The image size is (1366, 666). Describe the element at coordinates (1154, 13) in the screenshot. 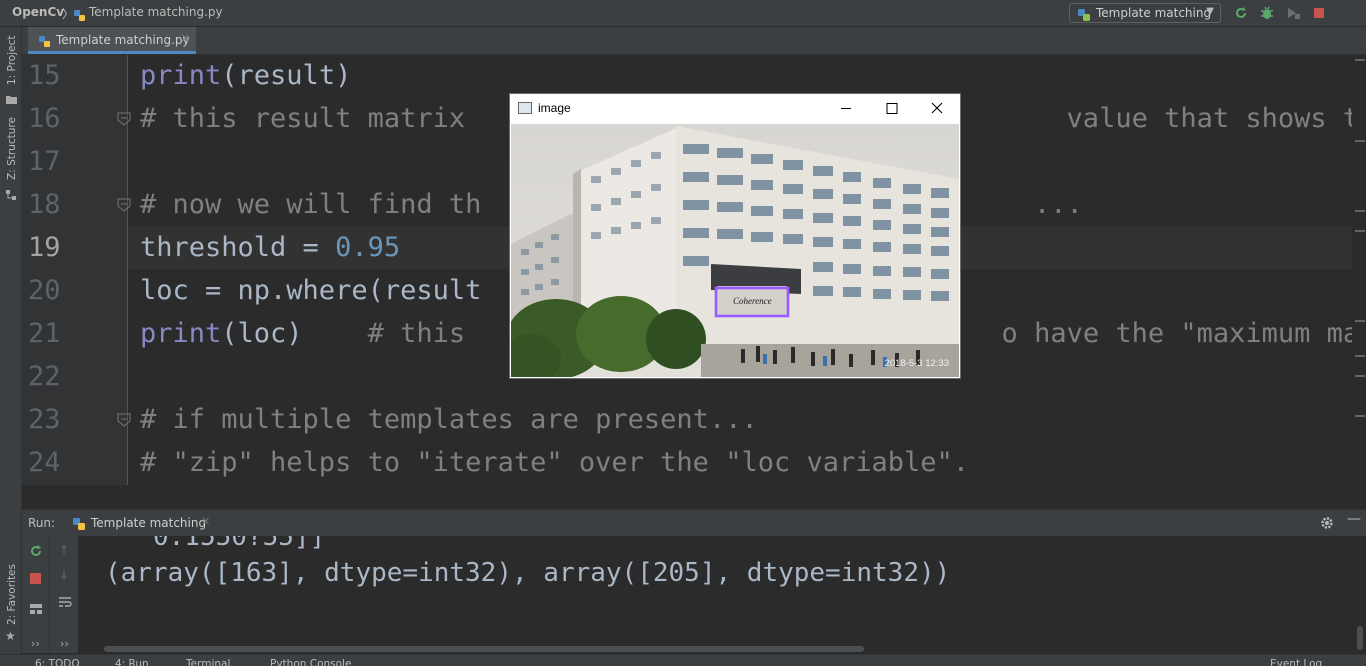

I see `run-configuration-label: Template matching` at that location.